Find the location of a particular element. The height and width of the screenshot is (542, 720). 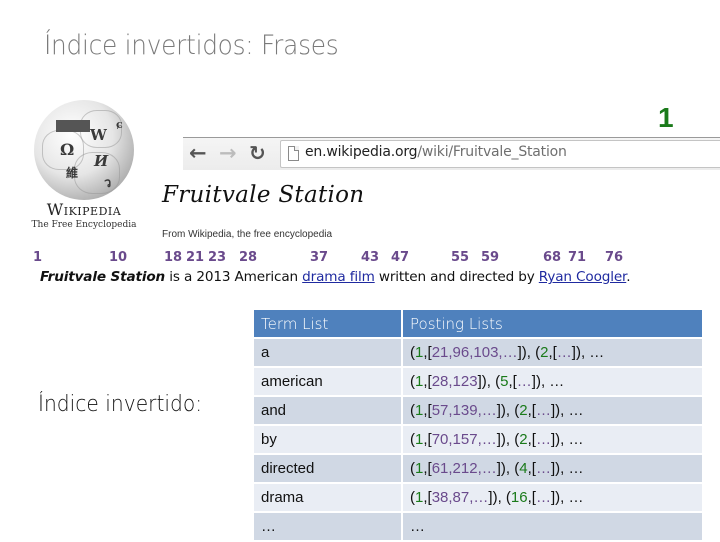

posting-entry: (1,[70,157,…]) is located at coordinates (458, 439).